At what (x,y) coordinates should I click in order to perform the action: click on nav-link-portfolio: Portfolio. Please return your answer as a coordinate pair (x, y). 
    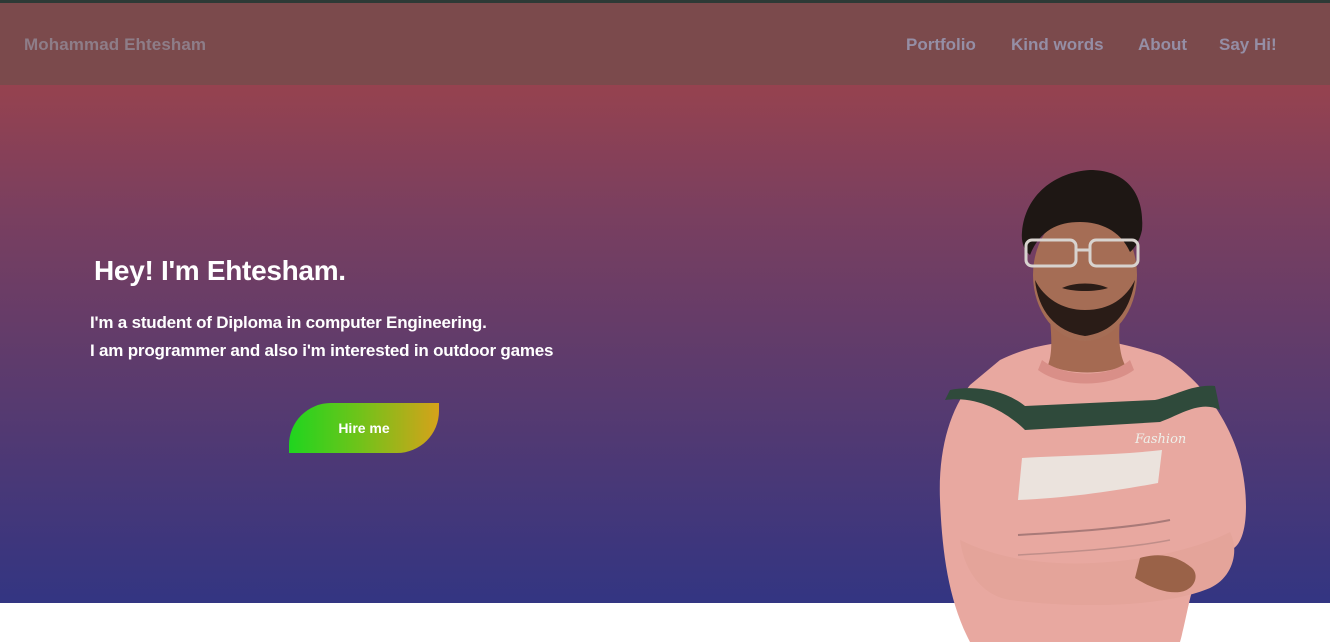
    Looking at the image, I should click on (941, 45).